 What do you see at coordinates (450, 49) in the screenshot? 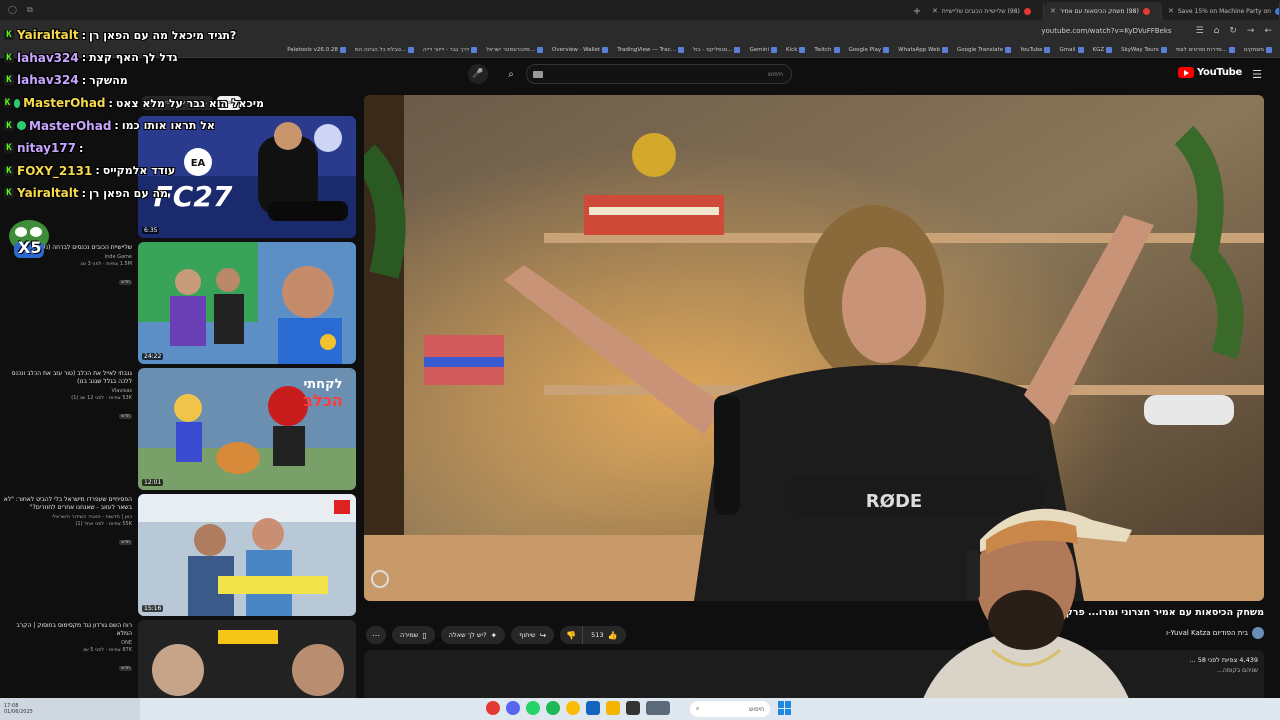
I see `bookmark-item: דרך גבר - דיוור דייה` at bounding box center [450, 49].